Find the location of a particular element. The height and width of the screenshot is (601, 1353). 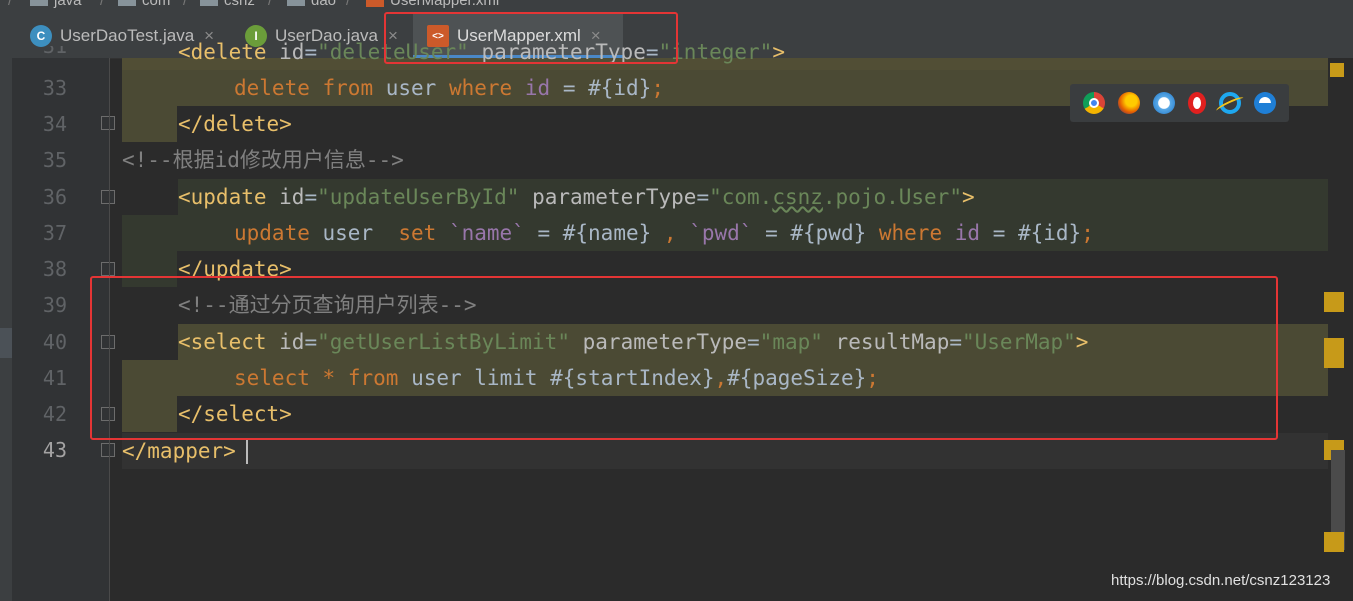

tool-strip-marker is located at coordinates (6, 343).